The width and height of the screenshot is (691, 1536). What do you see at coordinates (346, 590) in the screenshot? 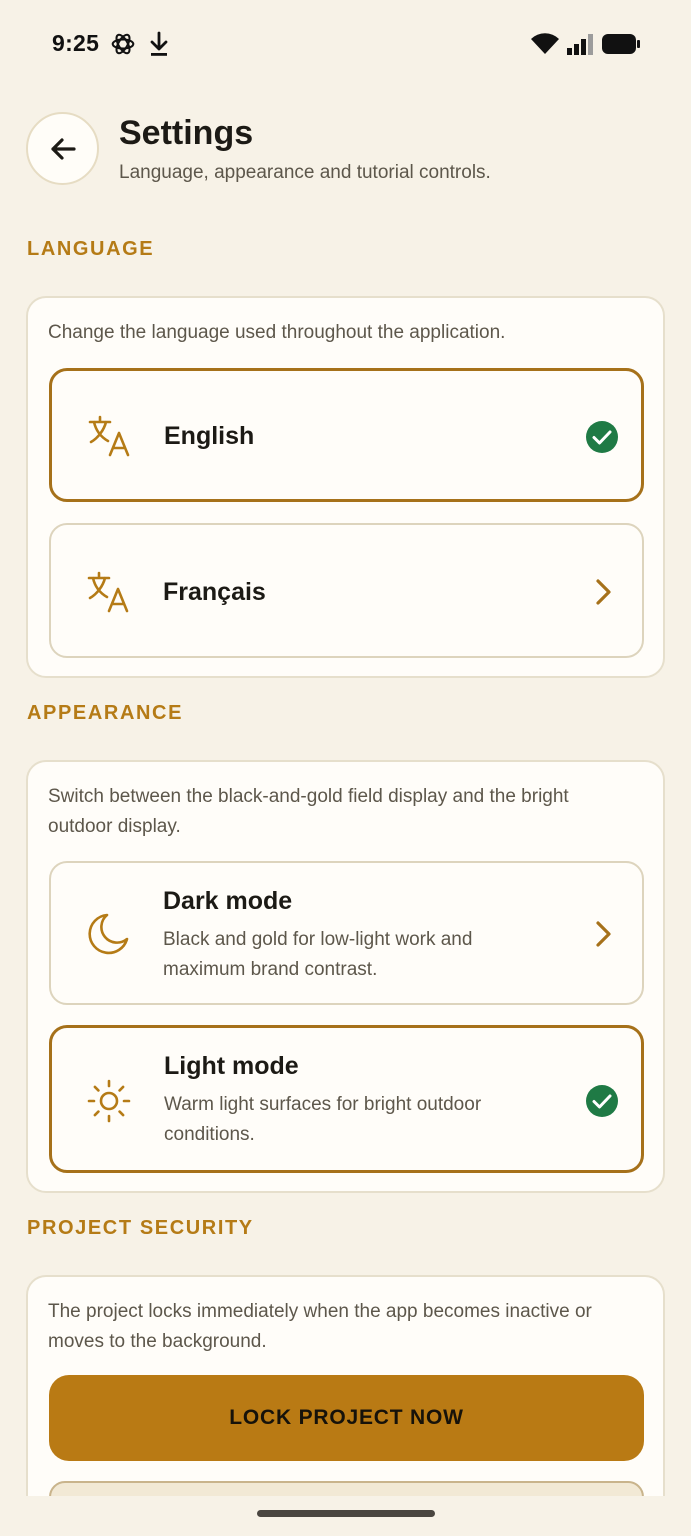
I see `language-option-francais: Français` at bounding box center [346, 590].